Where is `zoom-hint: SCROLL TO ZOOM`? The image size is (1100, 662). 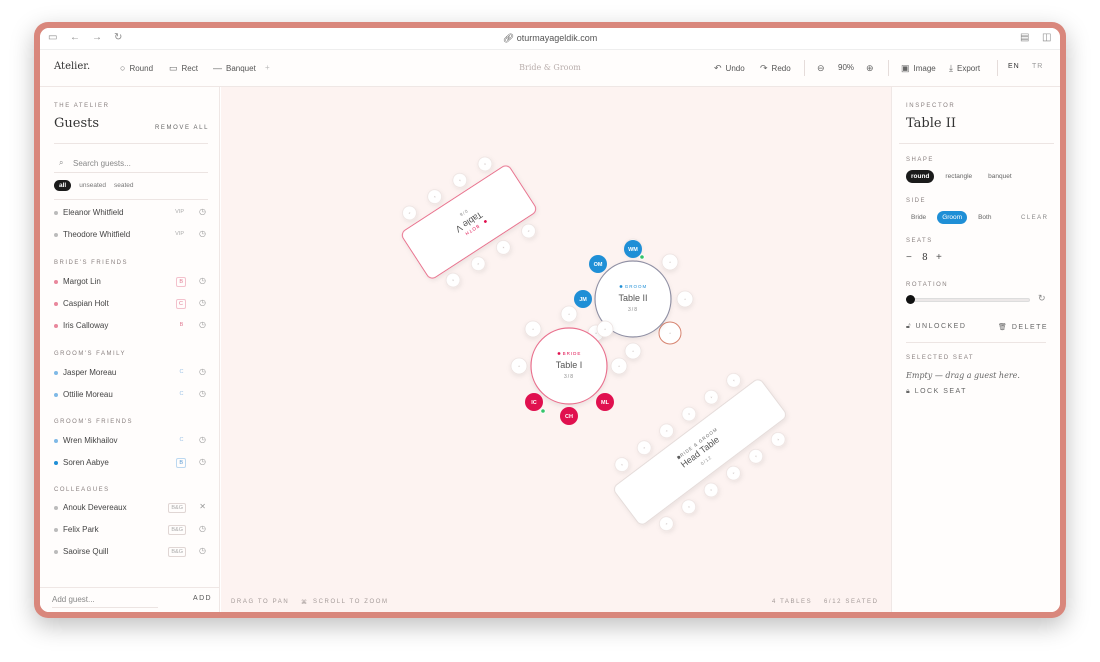
zoom-hint: SCROLL TO ZOOM is located at coordinates (351, 602).